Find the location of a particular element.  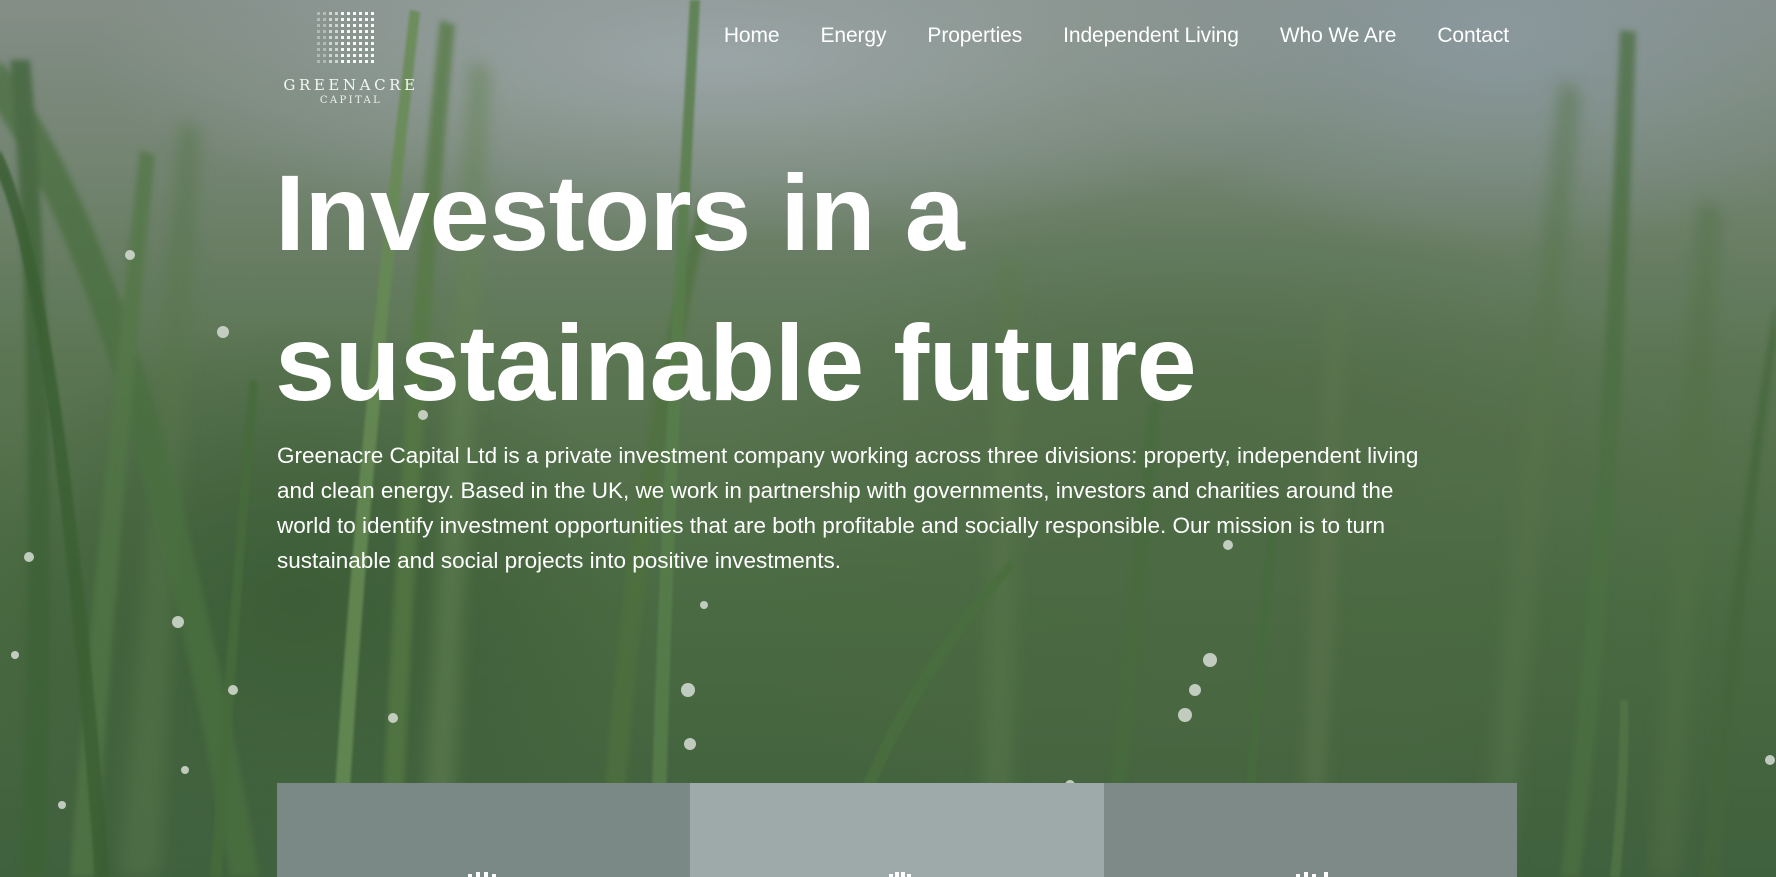

nav-link-properties: Properties is located at coordinates (974, 35).